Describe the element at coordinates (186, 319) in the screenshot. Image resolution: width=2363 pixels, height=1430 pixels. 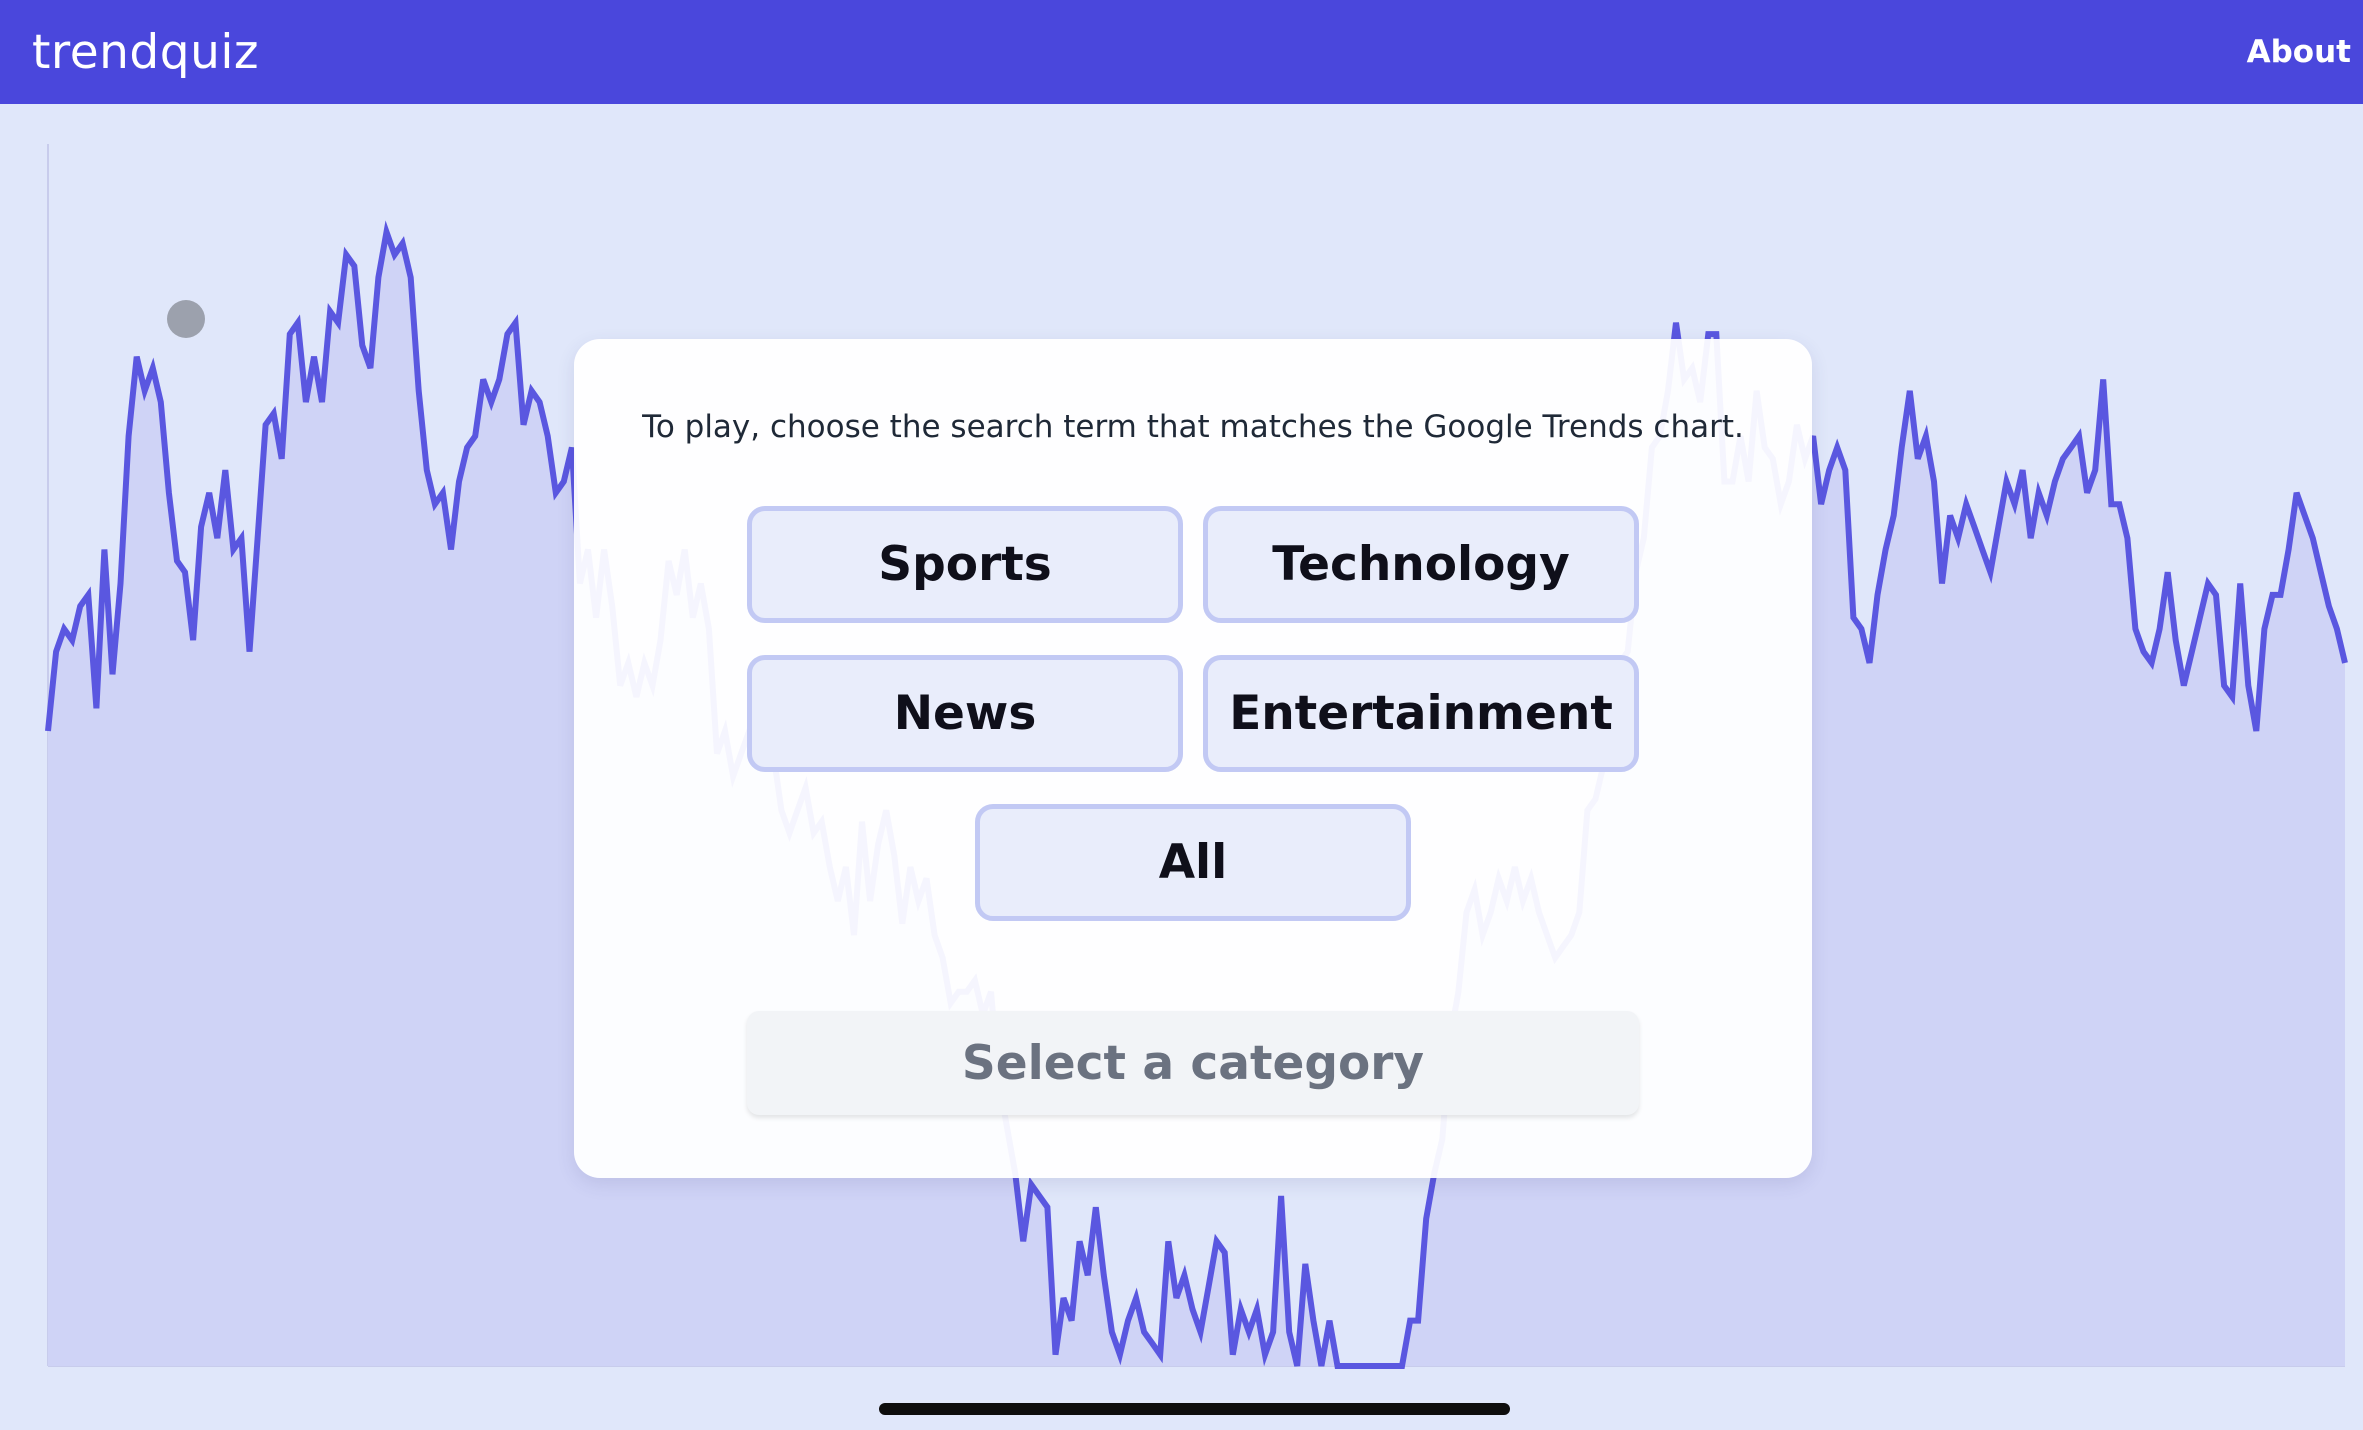
I see `status-dot` at that location.